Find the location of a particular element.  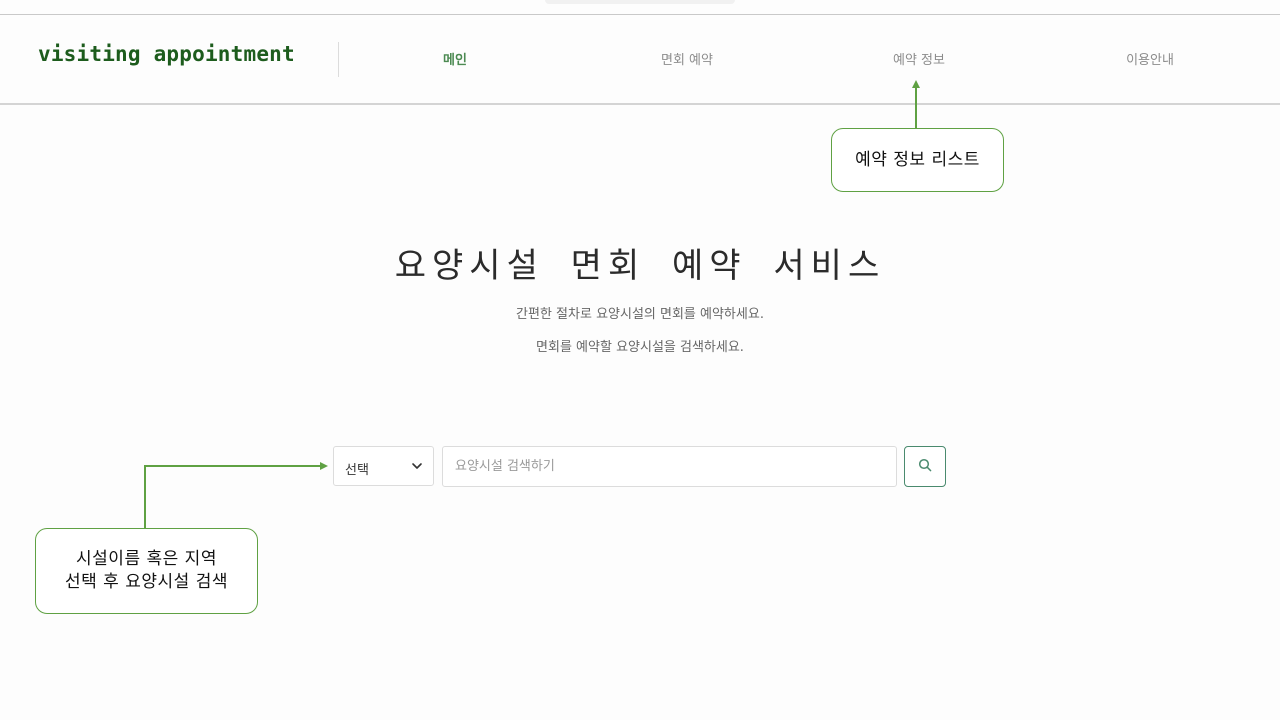

region-select: 선택 is located at coordinates (383, 466).